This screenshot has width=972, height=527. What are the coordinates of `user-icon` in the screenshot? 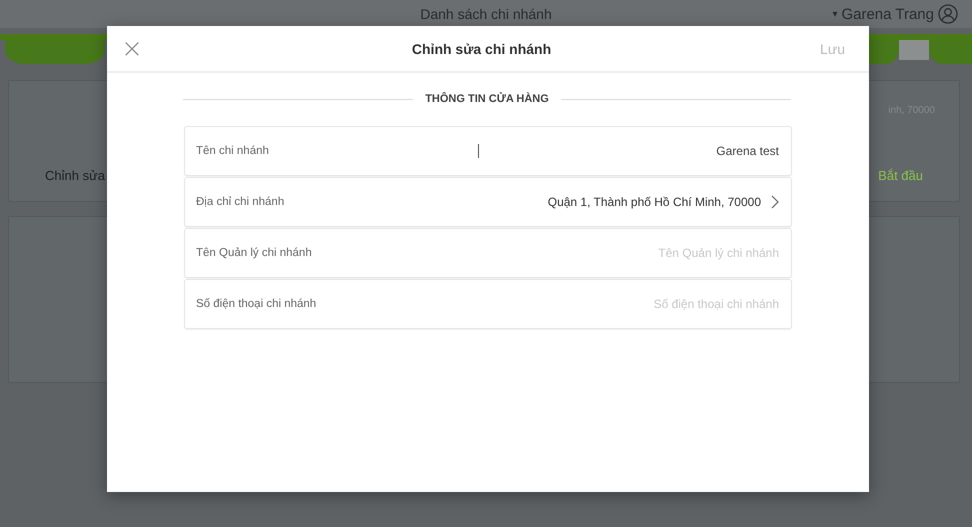 It's located at (948, 14).